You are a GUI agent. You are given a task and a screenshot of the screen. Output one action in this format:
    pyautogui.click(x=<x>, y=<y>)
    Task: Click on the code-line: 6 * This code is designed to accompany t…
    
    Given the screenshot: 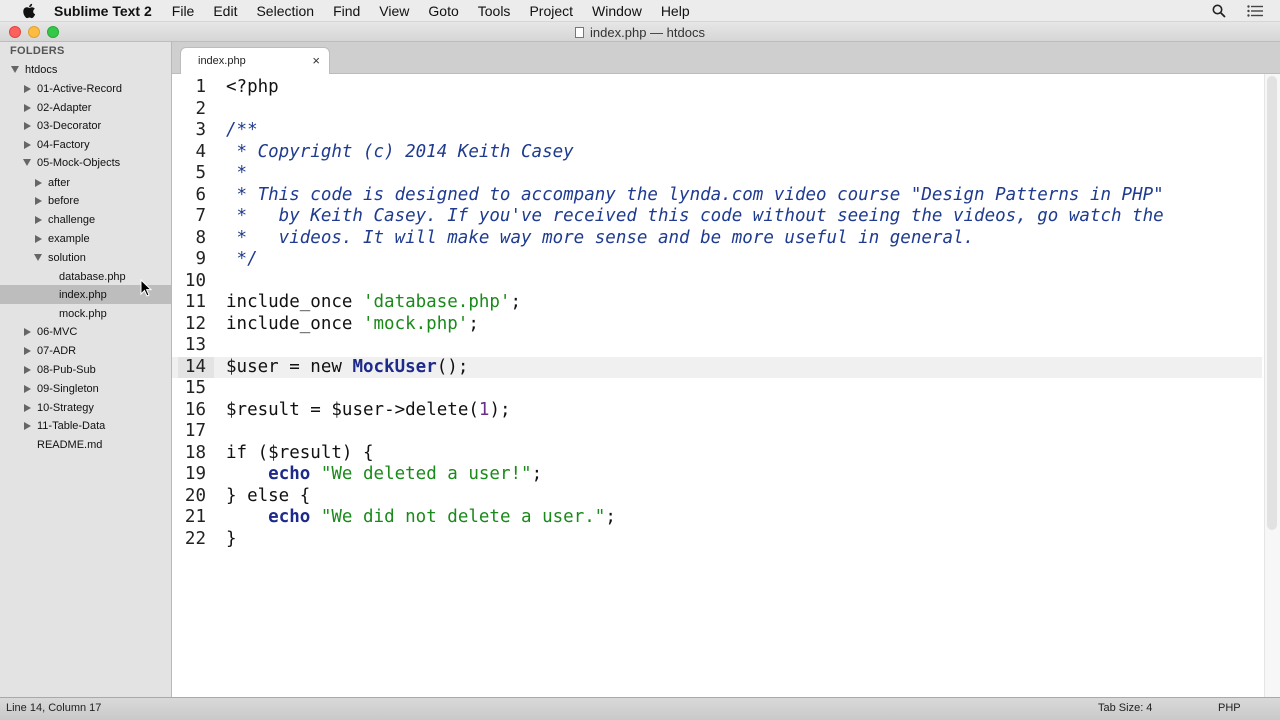 What is the action you would take?
    pyautogui.click(x=717, y=196)
    